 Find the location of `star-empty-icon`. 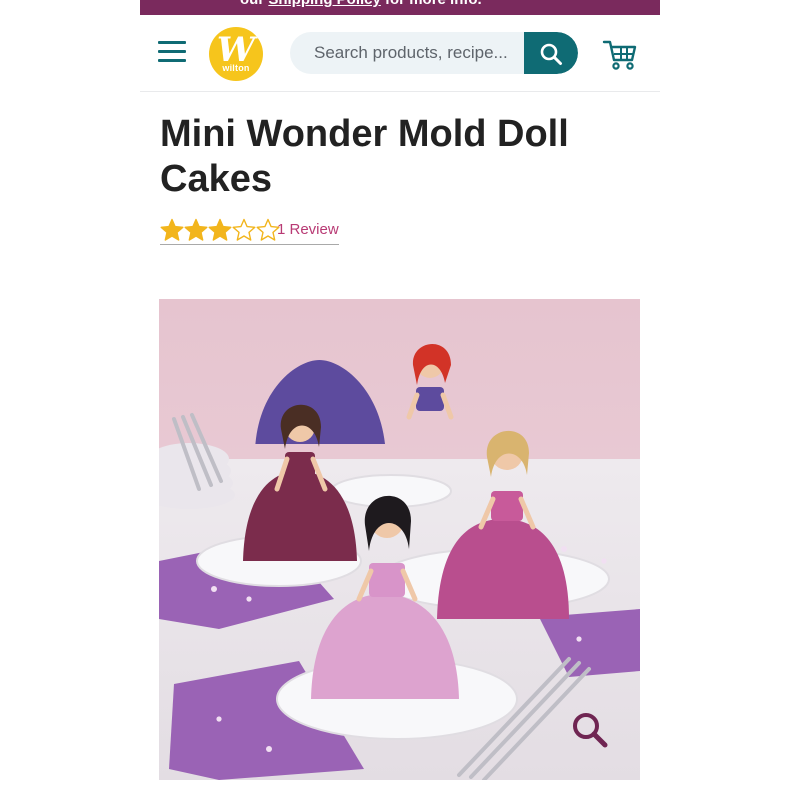

star-empty-icon is located at coordinates (244, 229).